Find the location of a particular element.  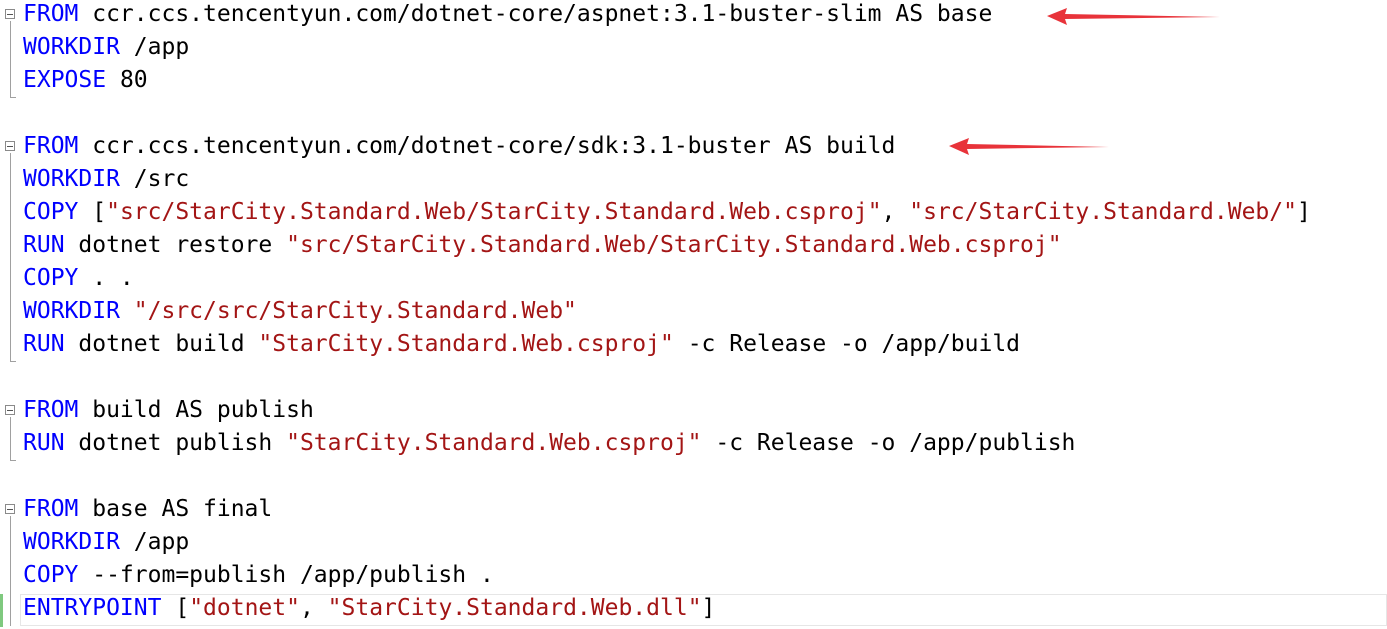

code-text: EXPOSE 80 is located at coordinates (85, 80).